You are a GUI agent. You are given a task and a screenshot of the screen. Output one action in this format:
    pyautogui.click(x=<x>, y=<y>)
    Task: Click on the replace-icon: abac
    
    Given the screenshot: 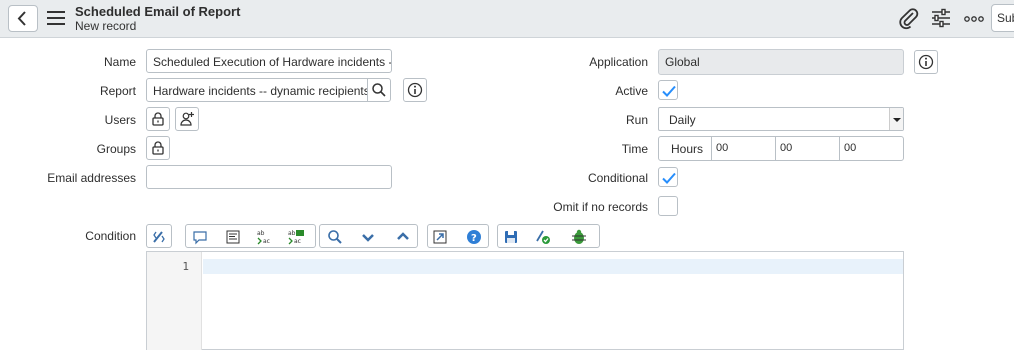 What is the action you would take?
    pyautogui.click(x=265, y=237)
    